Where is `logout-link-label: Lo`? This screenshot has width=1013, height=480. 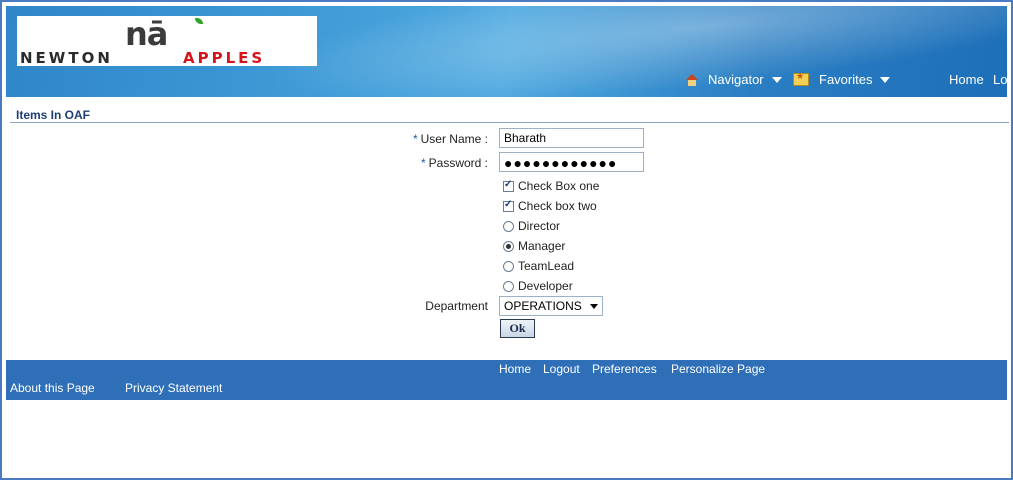
logout-link-label: Lo is located at coordinates (1000, 79).